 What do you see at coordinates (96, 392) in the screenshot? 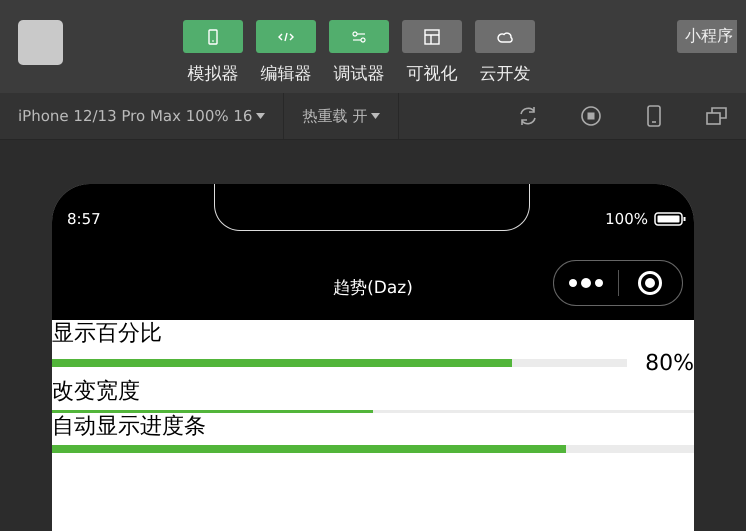
I see `progress-label: 改变宽度` at bounding box center [96, 392].